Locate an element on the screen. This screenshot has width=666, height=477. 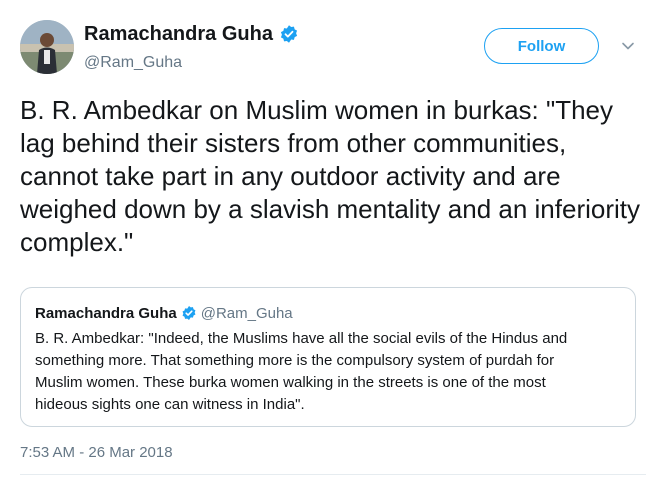
follow-button: Follow is located at coordinates (541, 46).